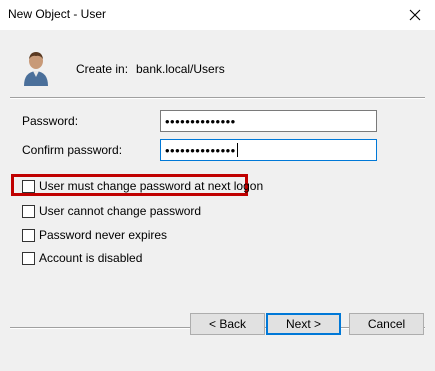  I want to click on option-account-disabled: Account is disabled, so click(82, 258).